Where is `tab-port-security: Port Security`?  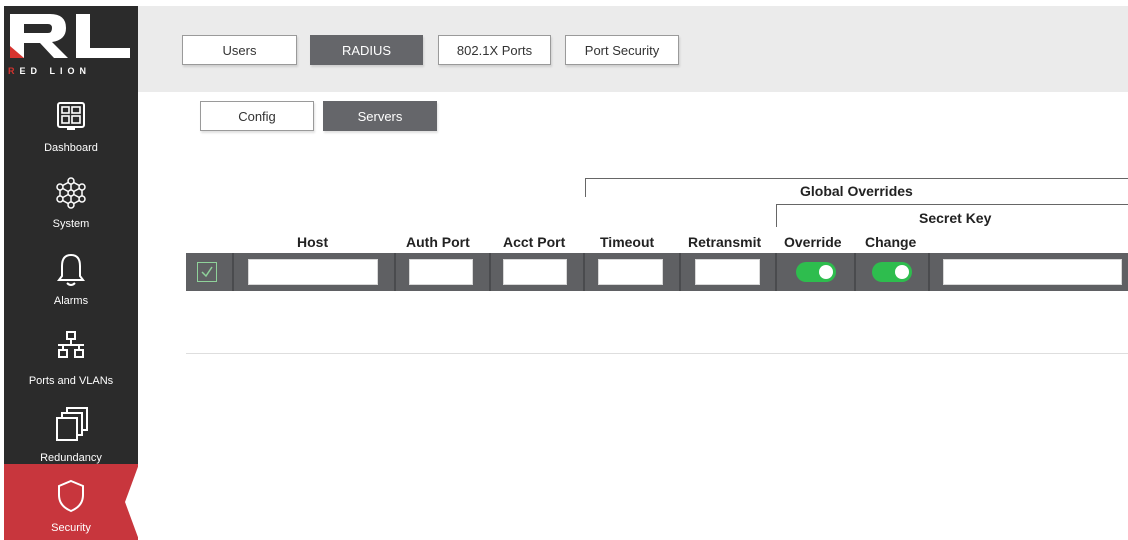
tab-port-security: Port Security is located at coordinates (622, 50).